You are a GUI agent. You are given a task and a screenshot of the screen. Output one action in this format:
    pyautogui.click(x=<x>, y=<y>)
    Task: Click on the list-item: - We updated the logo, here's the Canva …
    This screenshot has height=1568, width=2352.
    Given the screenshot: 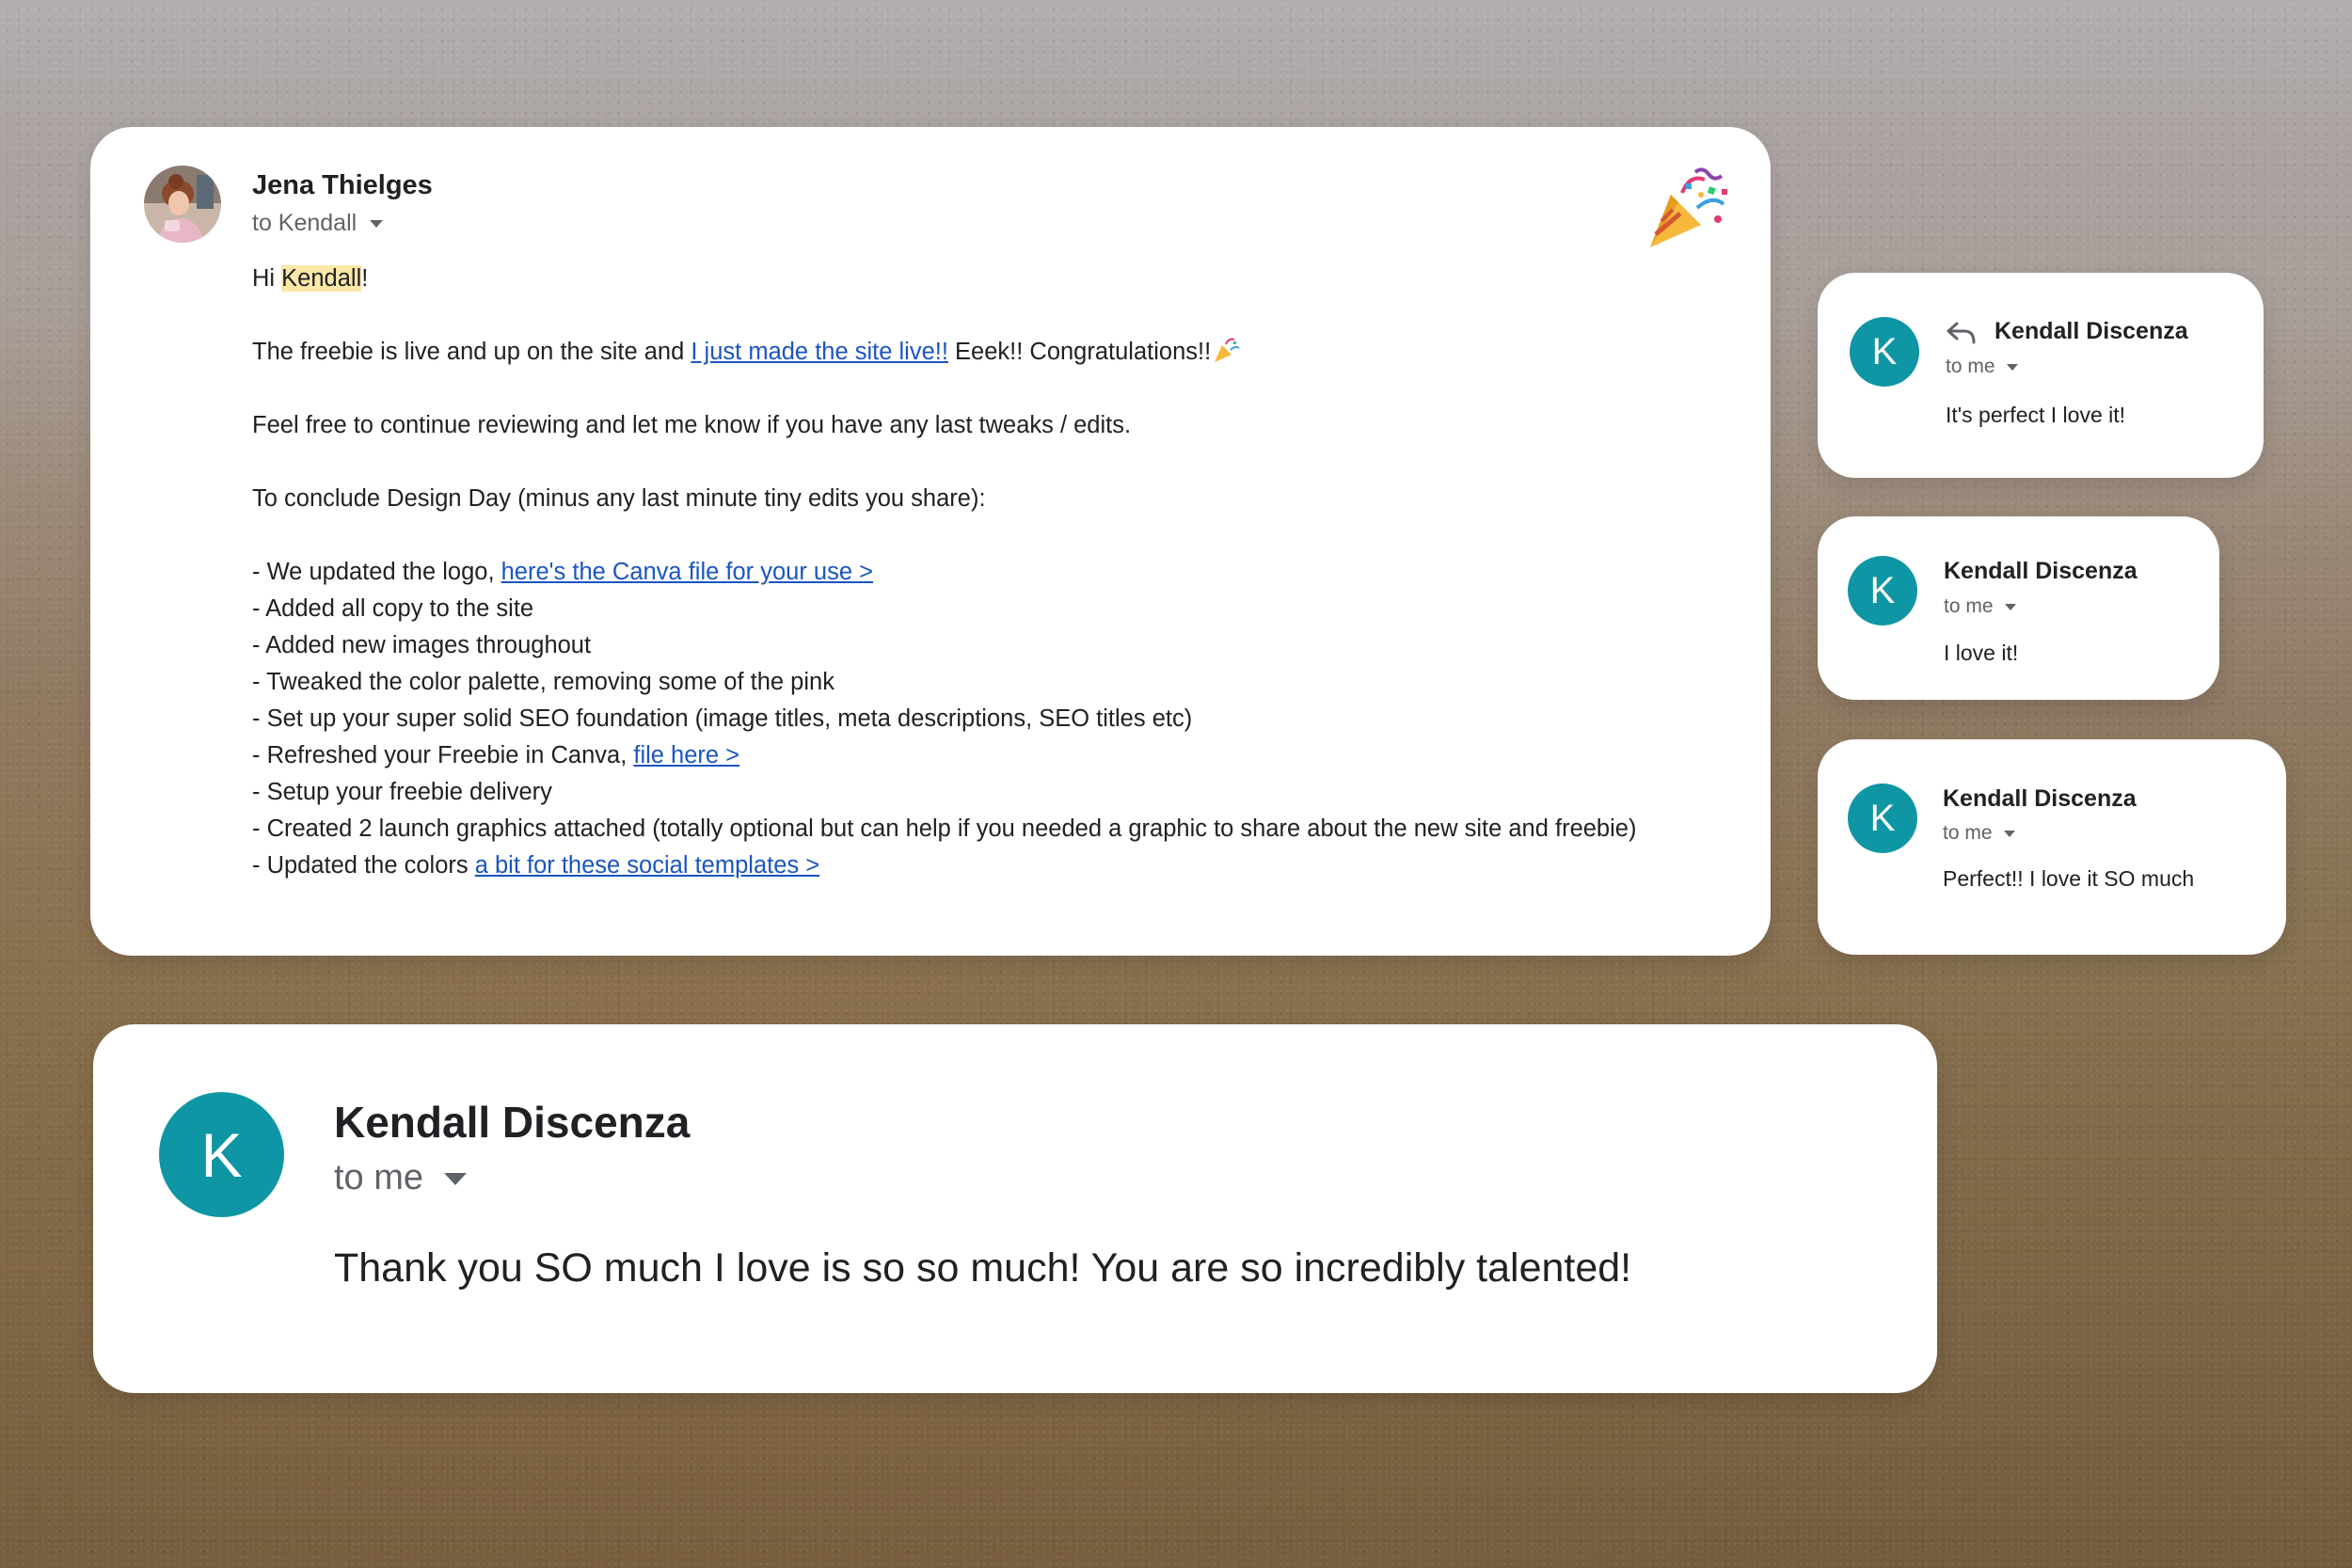 What is the action you would take?
    pyautogui.click(x=562, y=572)
    